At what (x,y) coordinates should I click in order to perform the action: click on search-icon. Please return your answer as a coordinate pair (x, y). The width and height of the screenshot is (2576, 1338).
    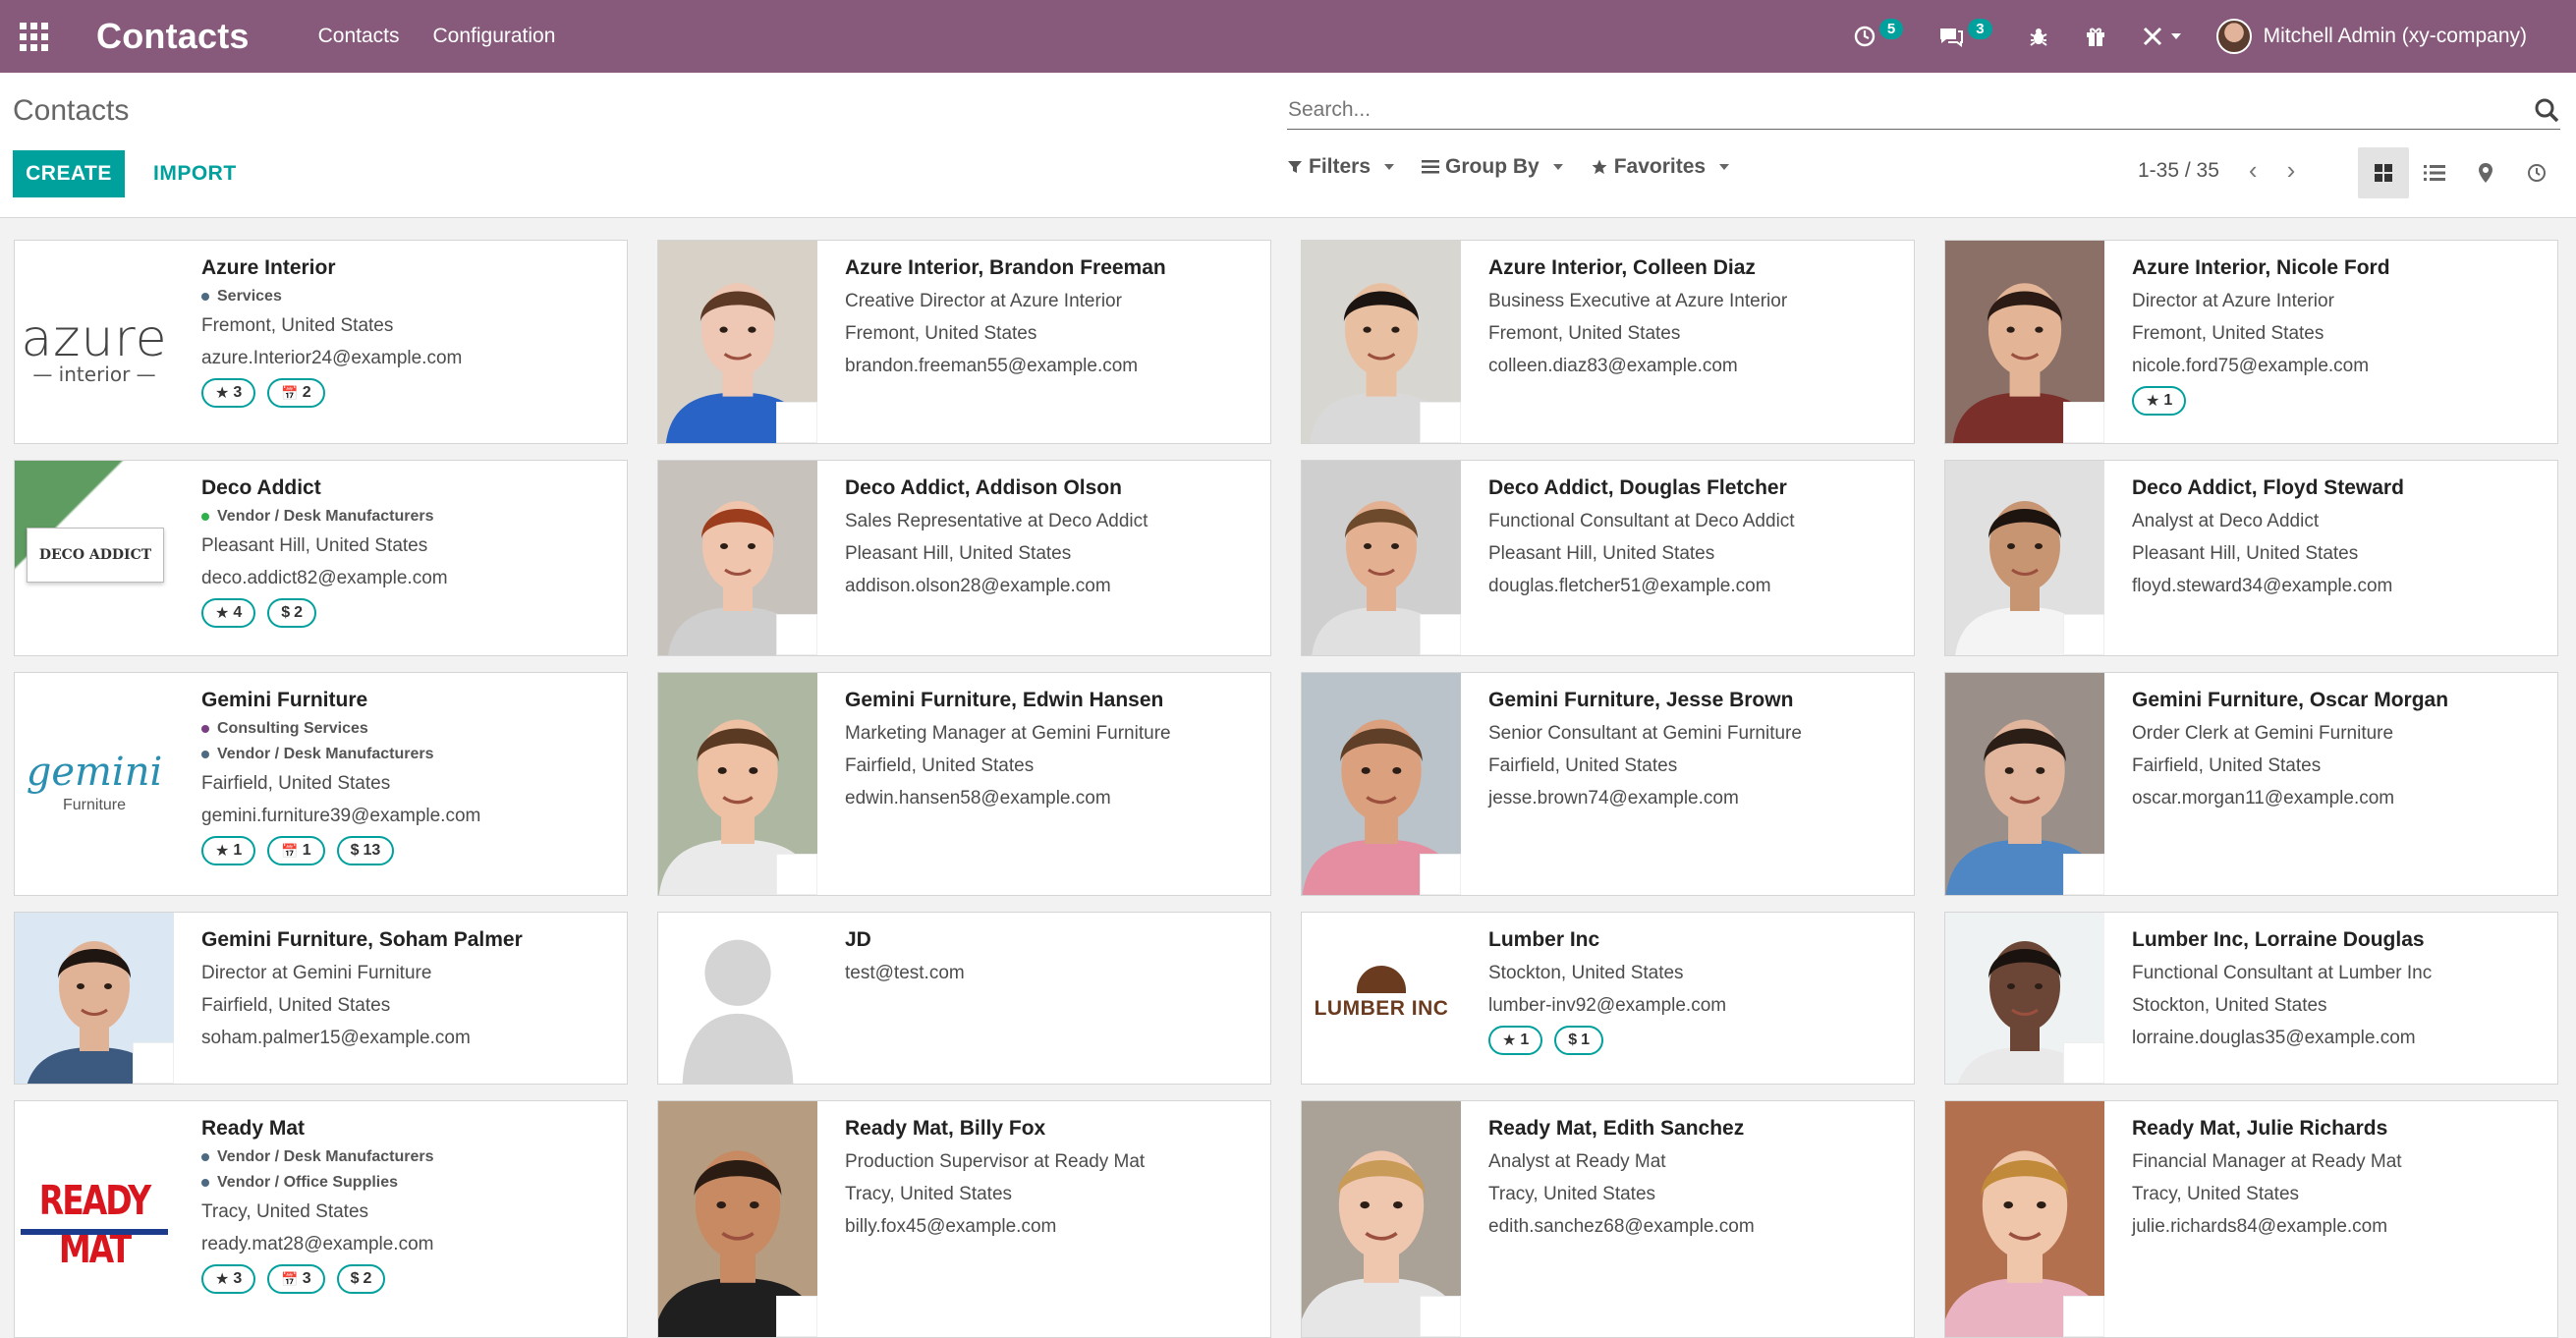
    Looking at the image, I should click on (2546, 110).